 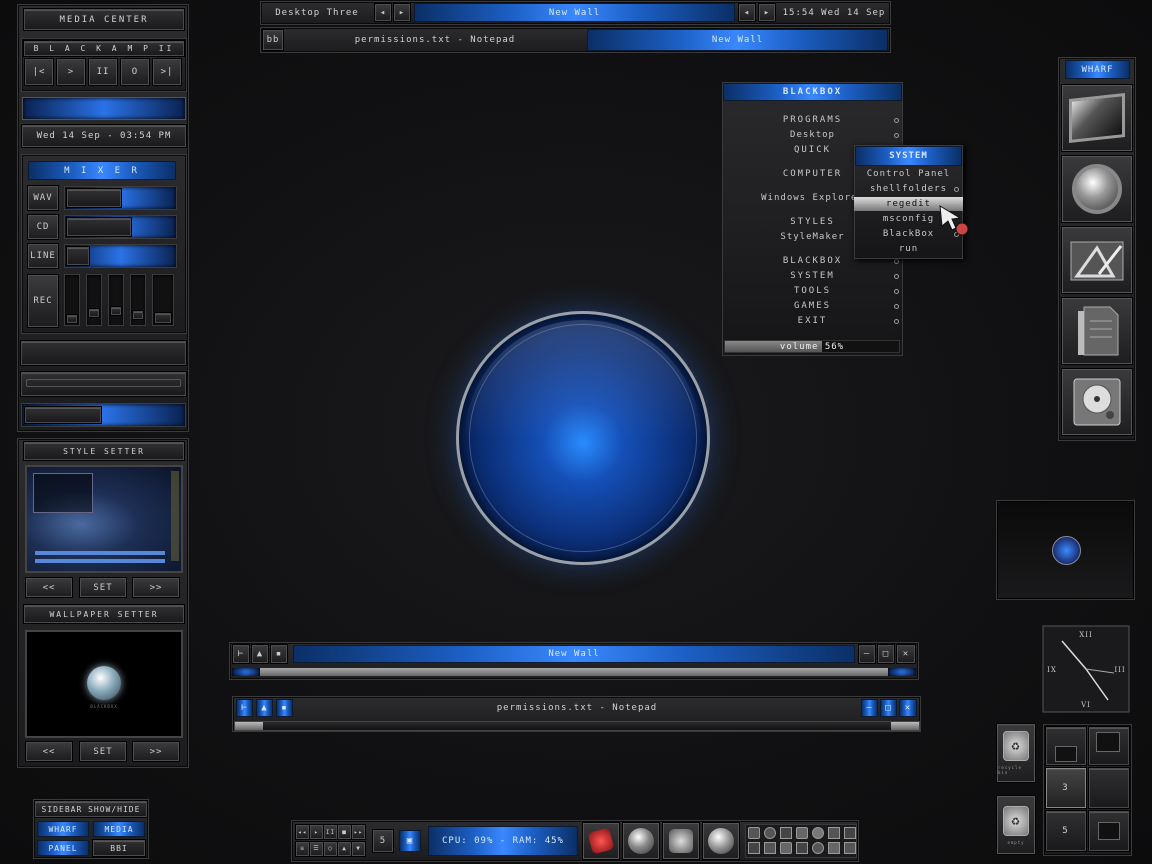 What do you see at coordinates (1016, 753) in the screenshot?
I see `recycle-bin-icon: ♻ recycle bin` at bounding box center [1016, 753].